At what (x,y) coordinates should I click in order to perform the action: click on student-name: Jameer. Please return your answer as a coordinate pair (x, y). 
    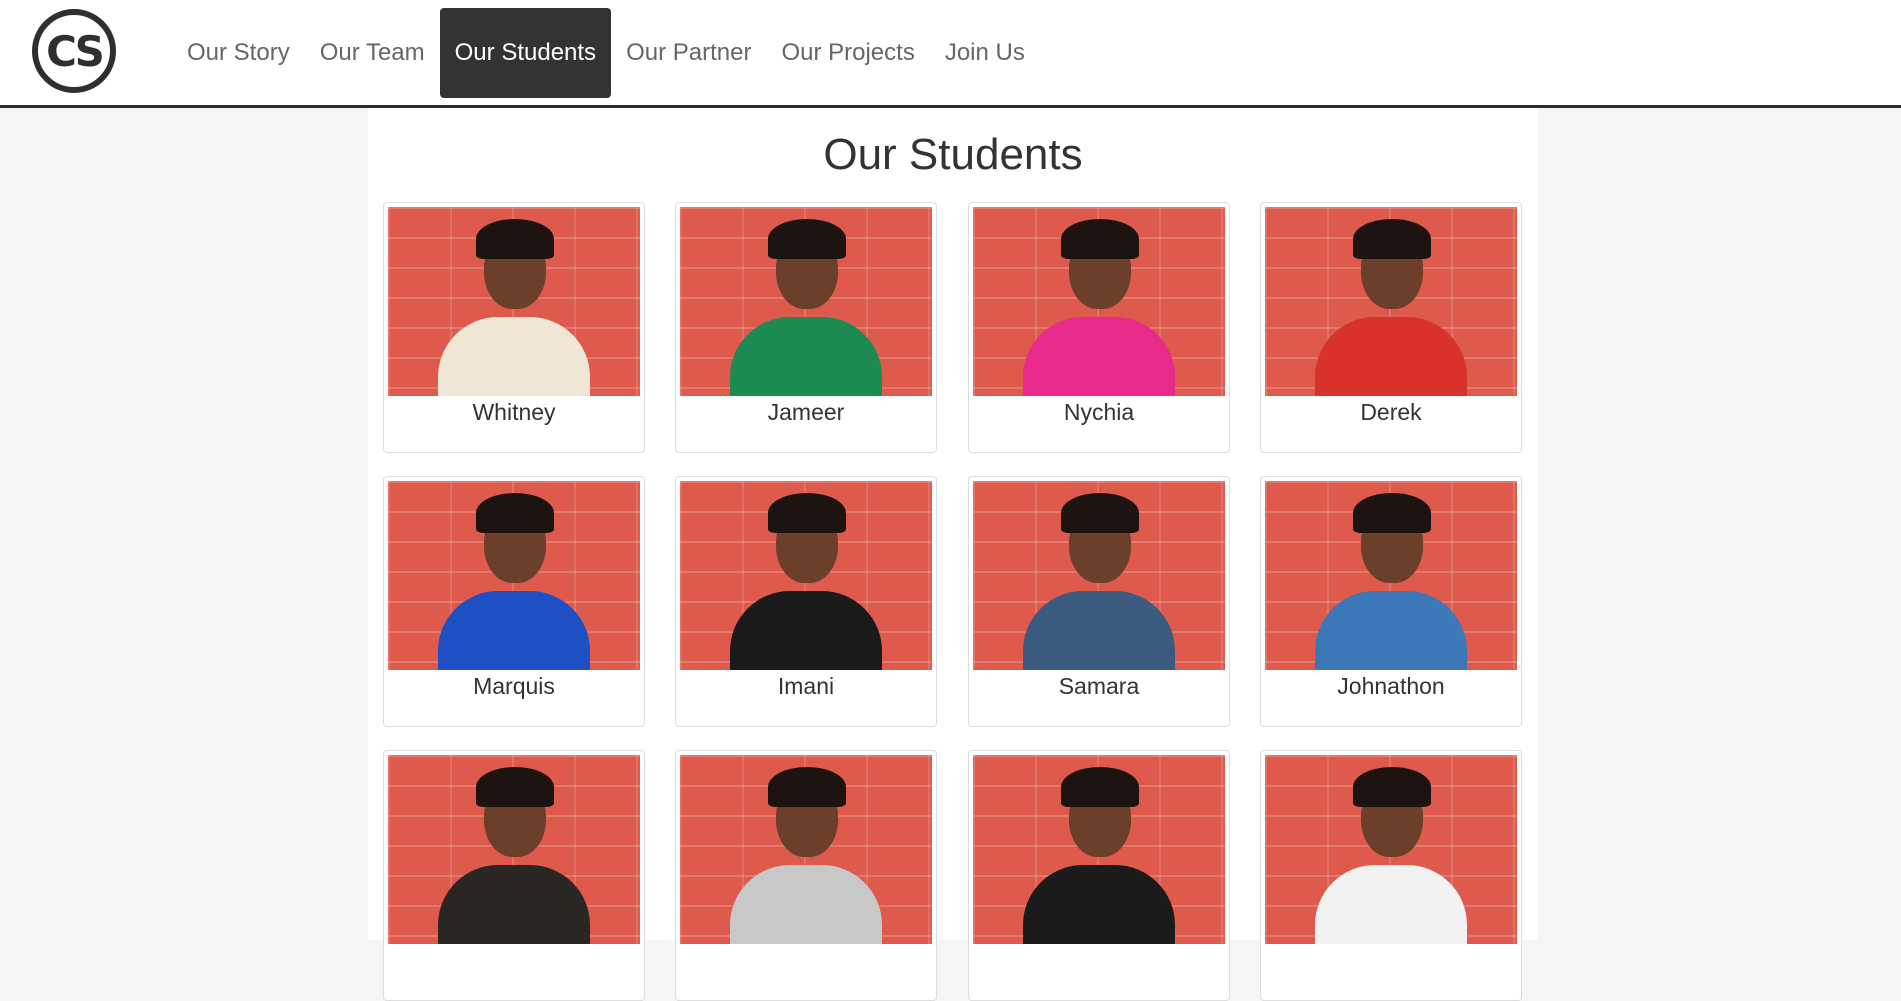
    Looking at the image, I should click on (806, 412).